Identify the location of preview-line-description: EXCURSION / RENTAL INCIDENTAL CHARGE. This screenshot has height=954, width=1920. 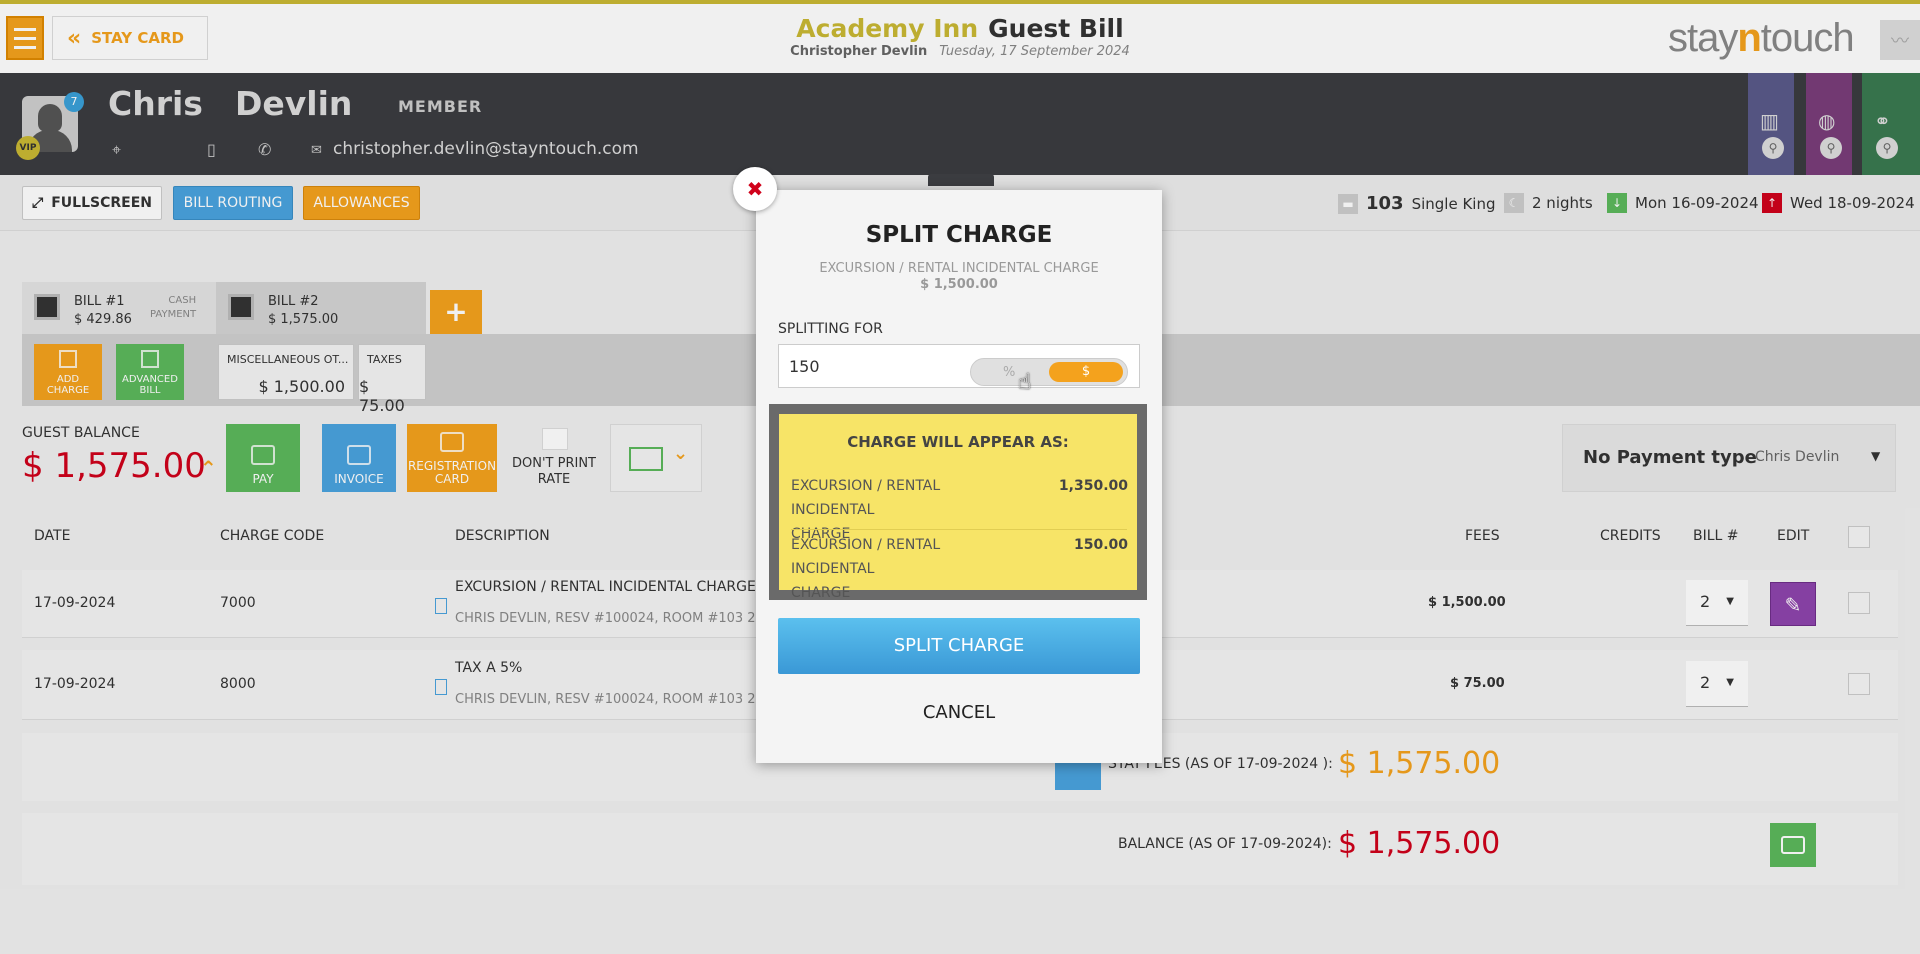
(866, 569).